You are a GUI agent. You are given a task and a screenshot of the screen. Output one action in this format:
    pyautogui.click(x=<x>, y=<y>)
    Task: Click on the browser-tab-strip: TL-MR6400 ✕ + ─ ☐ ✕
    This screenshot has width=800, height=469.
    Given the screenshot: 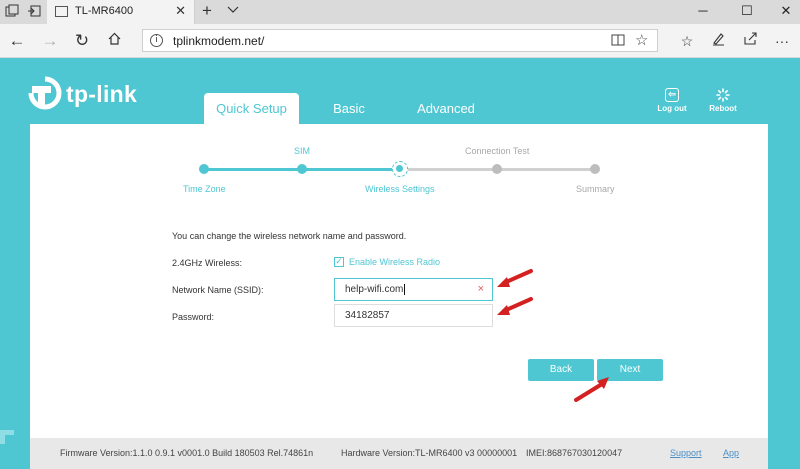 What is the action you would take?
    pyautogui.click(x=400, y=12)
    